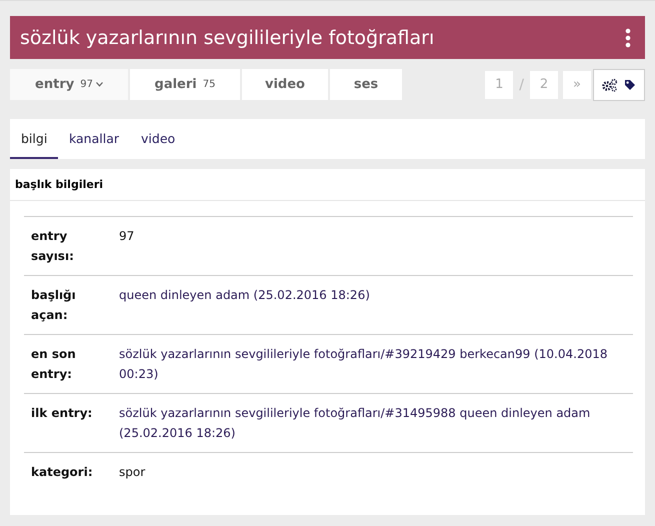 Image resolution: width=655 pixels, height=526 pixels. Describe the element at coordinates (34, 139) in the screenshot. I see `tab: bilgi` at that location.